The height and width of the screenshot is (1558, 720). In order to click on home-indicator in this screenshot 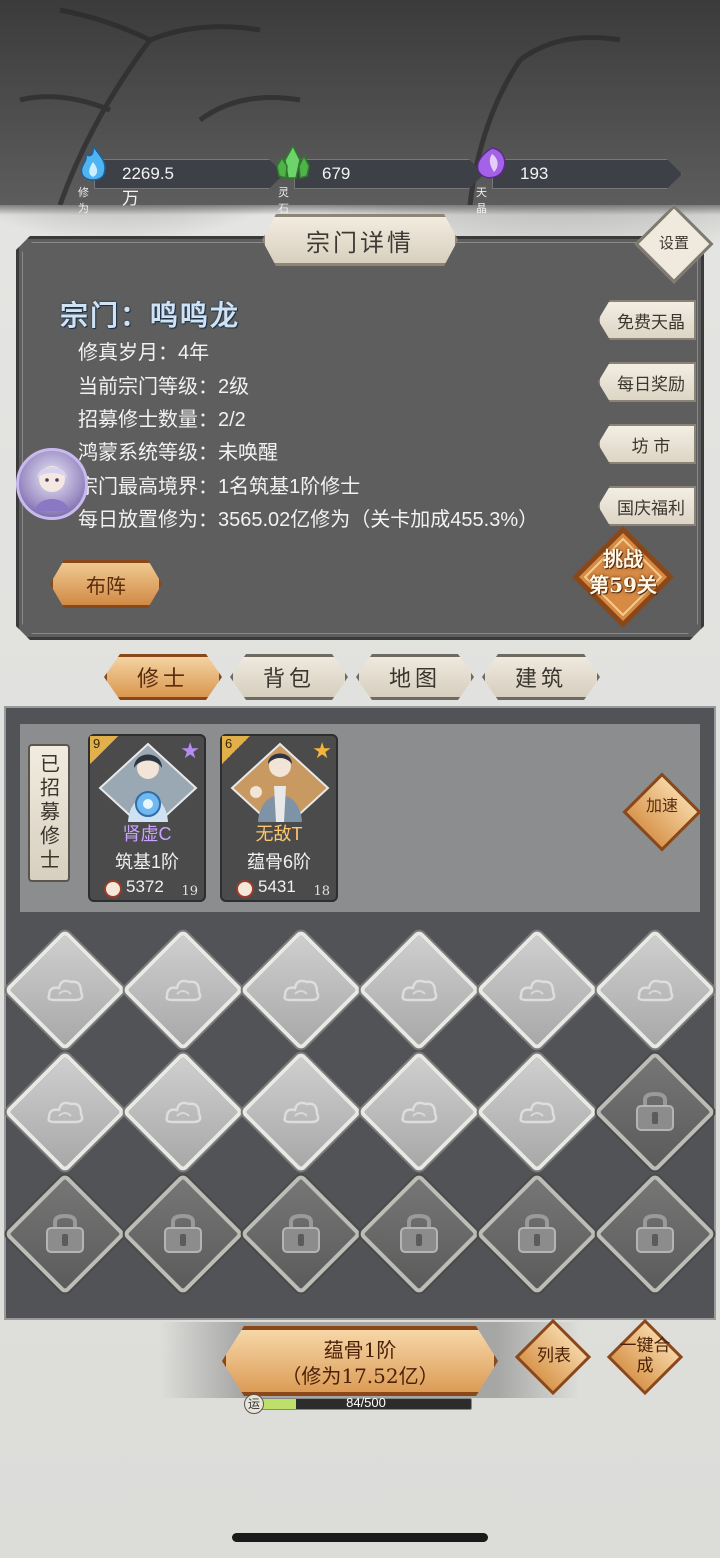, I will do `click(360, 1537)`.